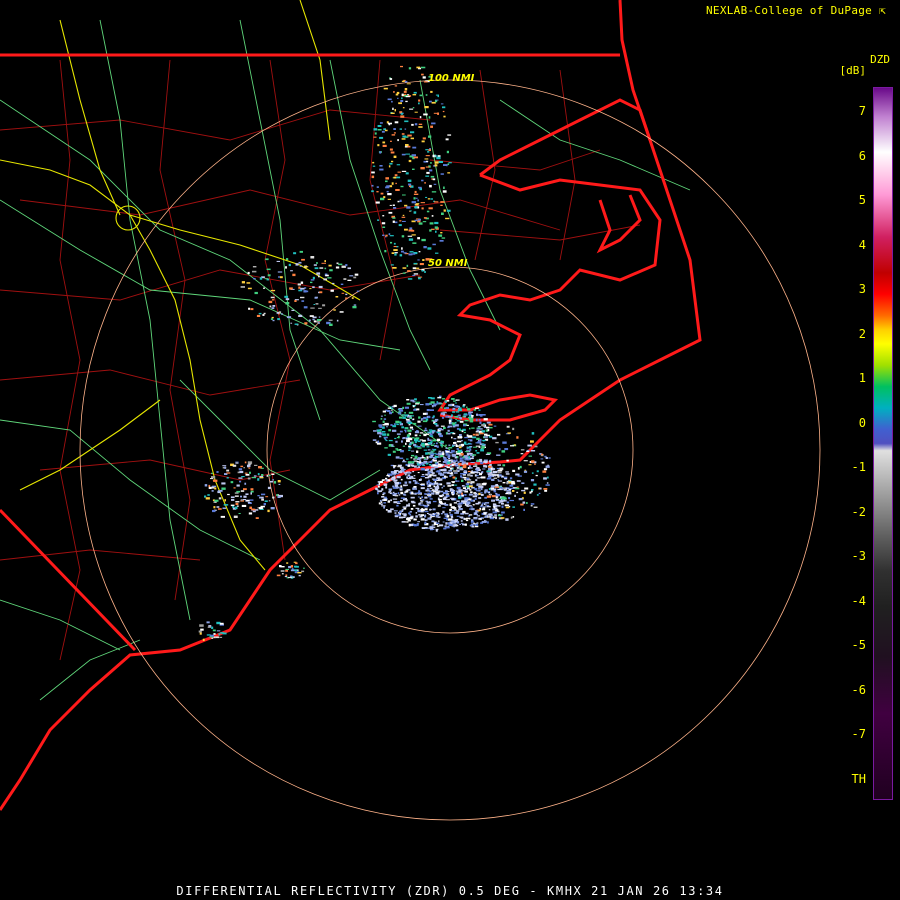 The width and height of the screenshot is (900, 900). What do you see at coordinates (862, 378) in the screenshot?
I see `legend-tick: 1` at bounding box center [862, 378].